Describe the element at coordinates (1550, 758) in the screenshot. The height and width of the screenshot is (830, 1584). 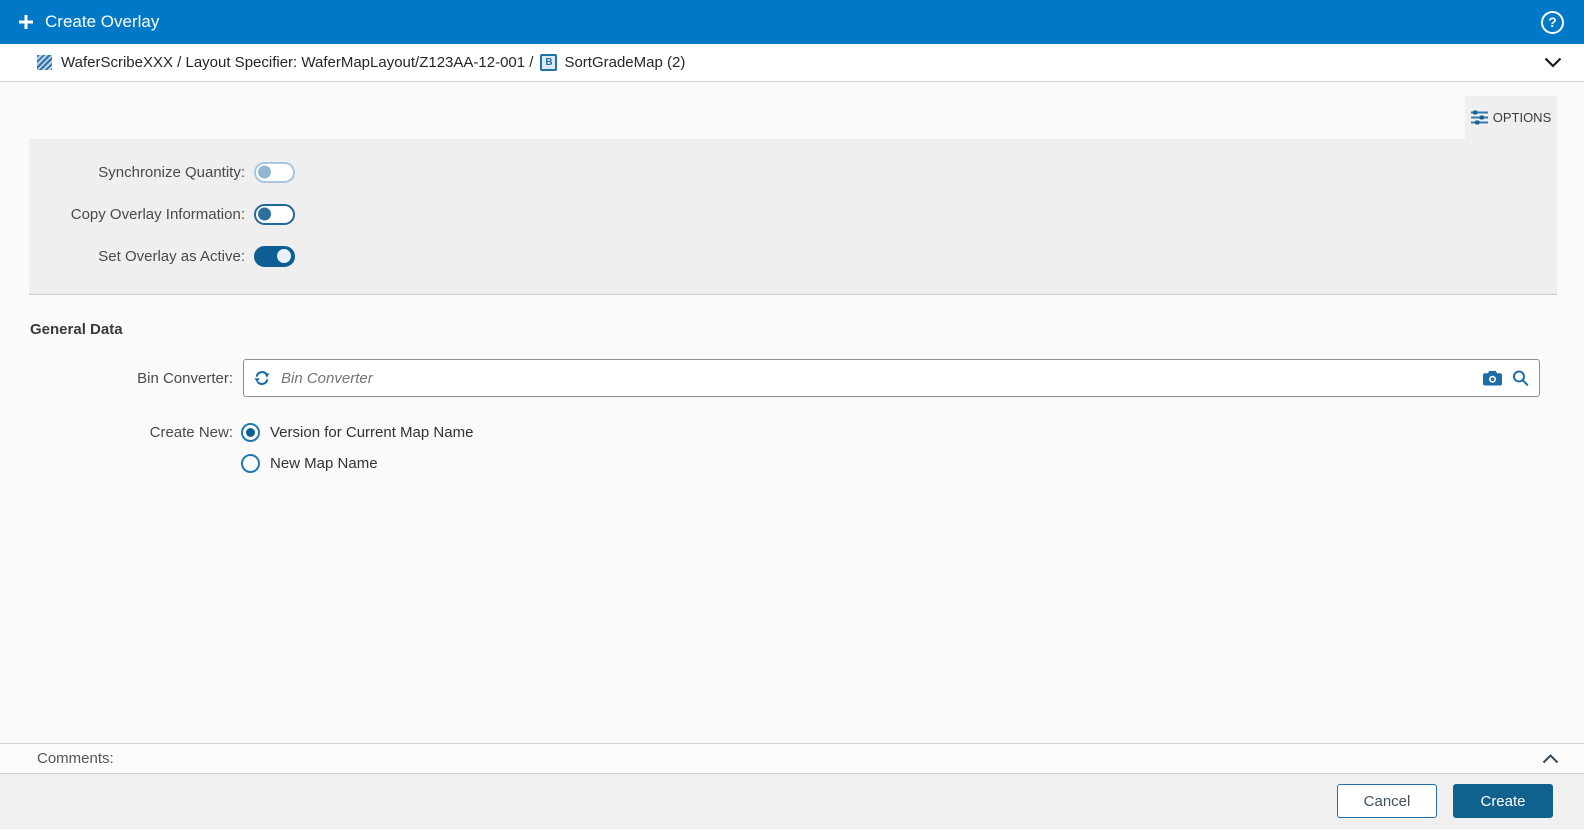
I see `chevron-up-icon` at that location.